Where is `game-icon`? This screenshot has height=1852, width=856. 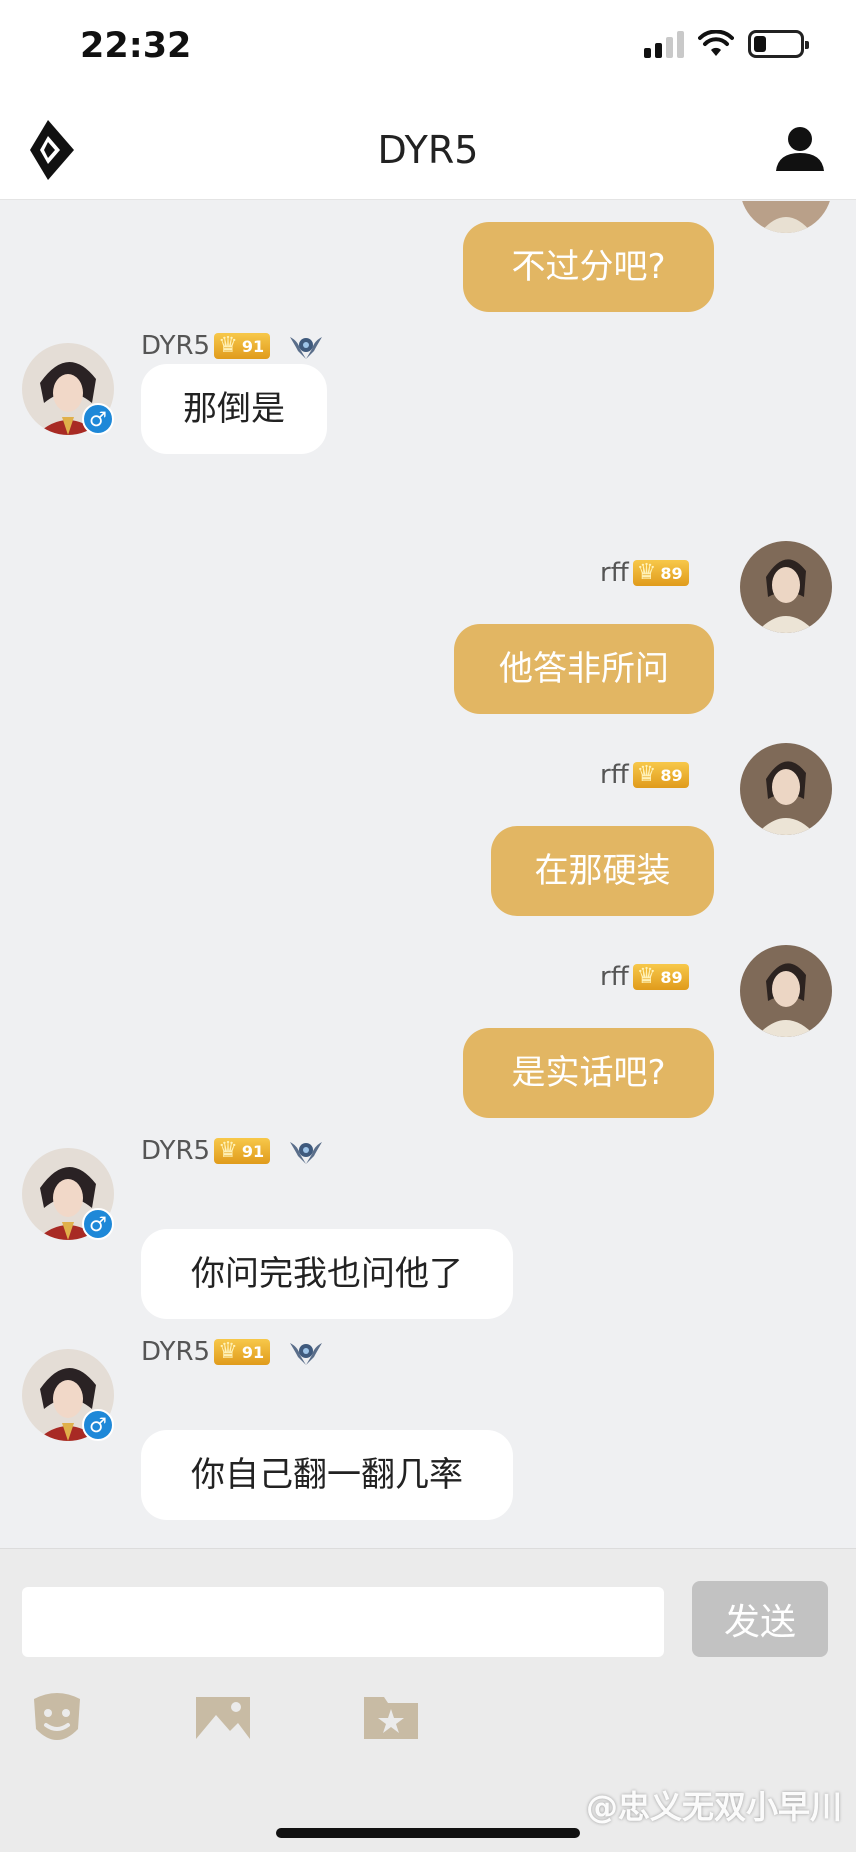
game-icon is located at coordinates (391, 1718).